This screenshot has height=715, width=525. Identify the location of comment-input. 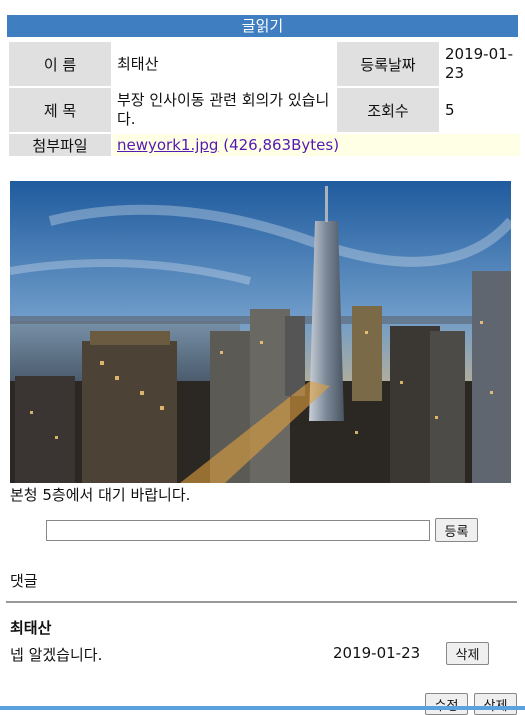
(238, 530).